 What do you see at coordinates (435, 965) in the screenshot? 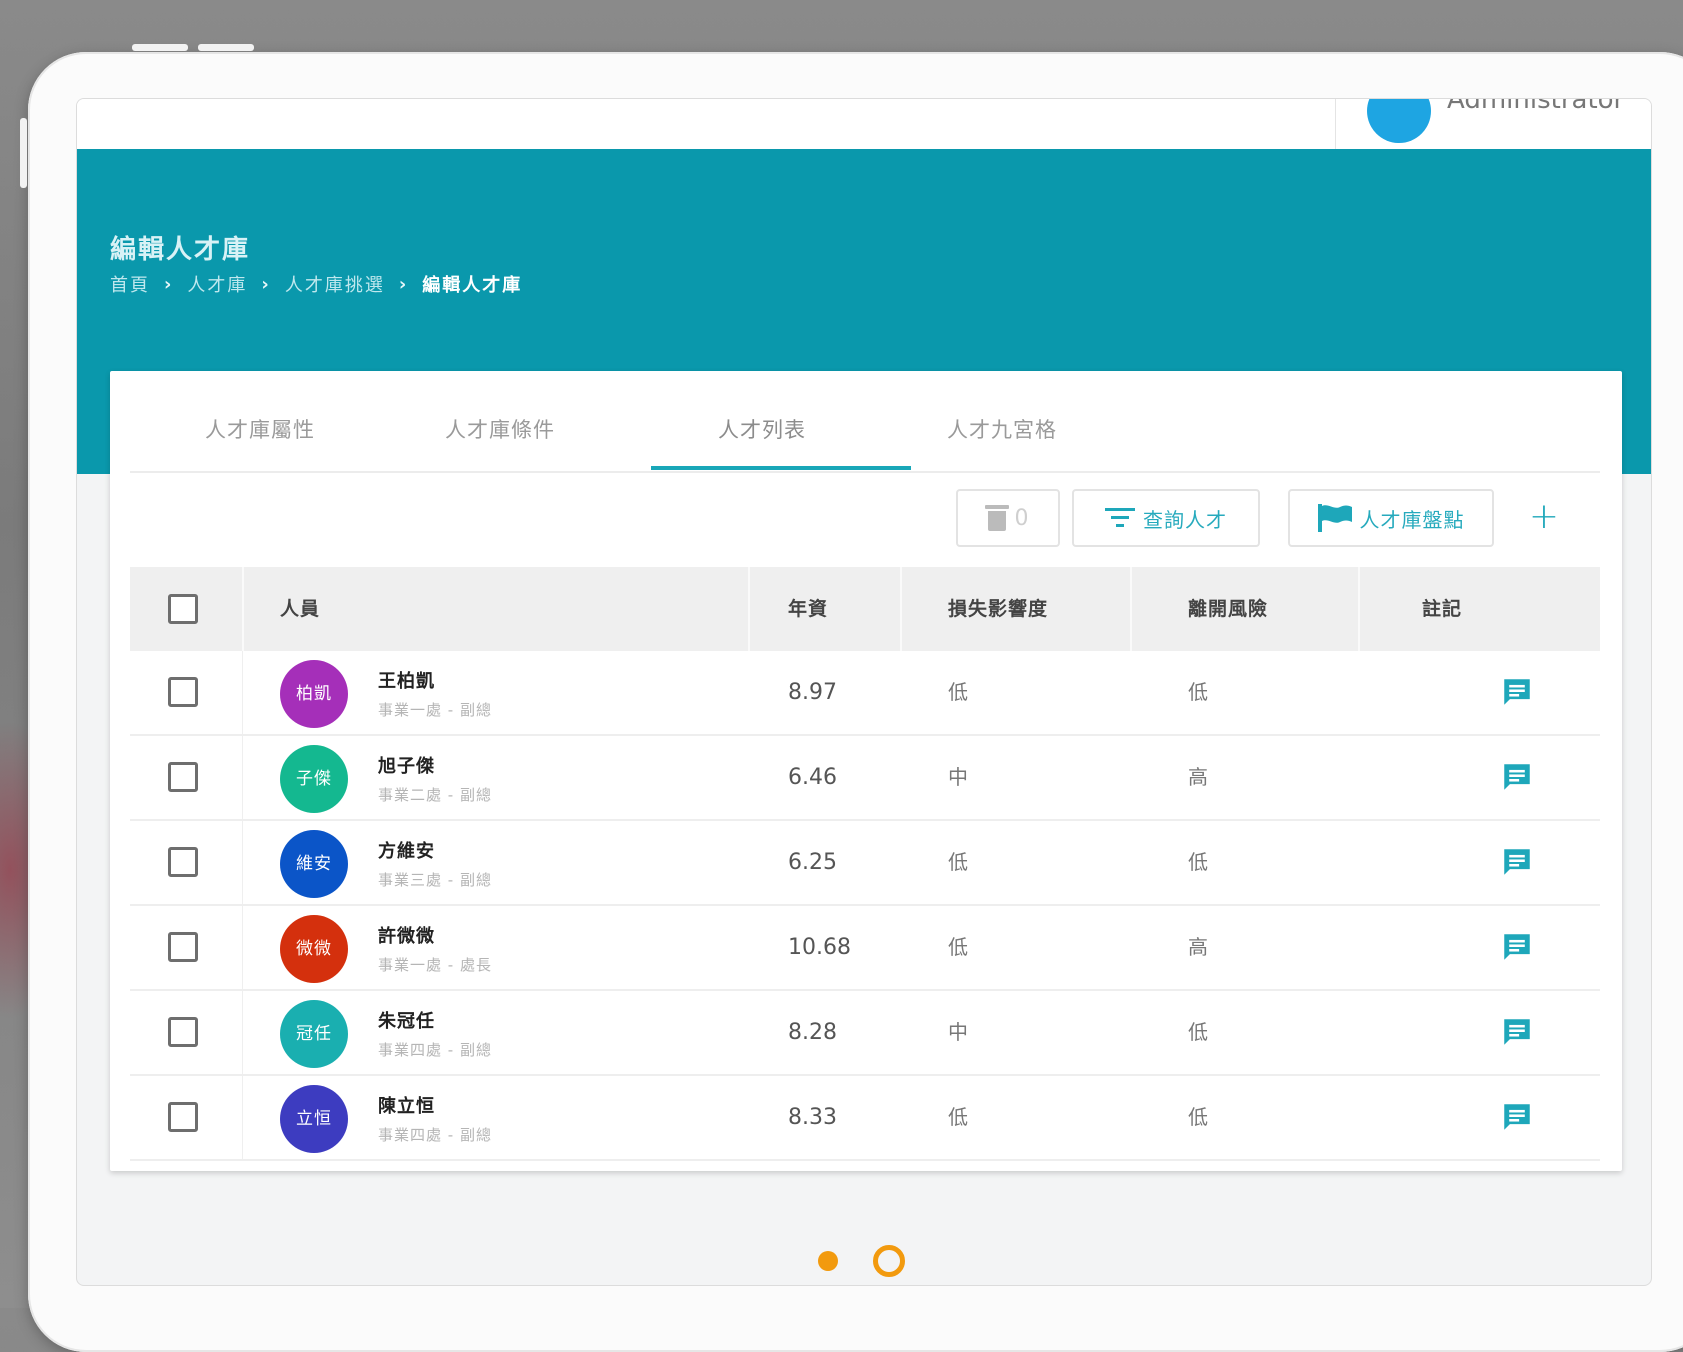
I see `person-department: 事業一處 - 處長` at bounding box center [435, 965].